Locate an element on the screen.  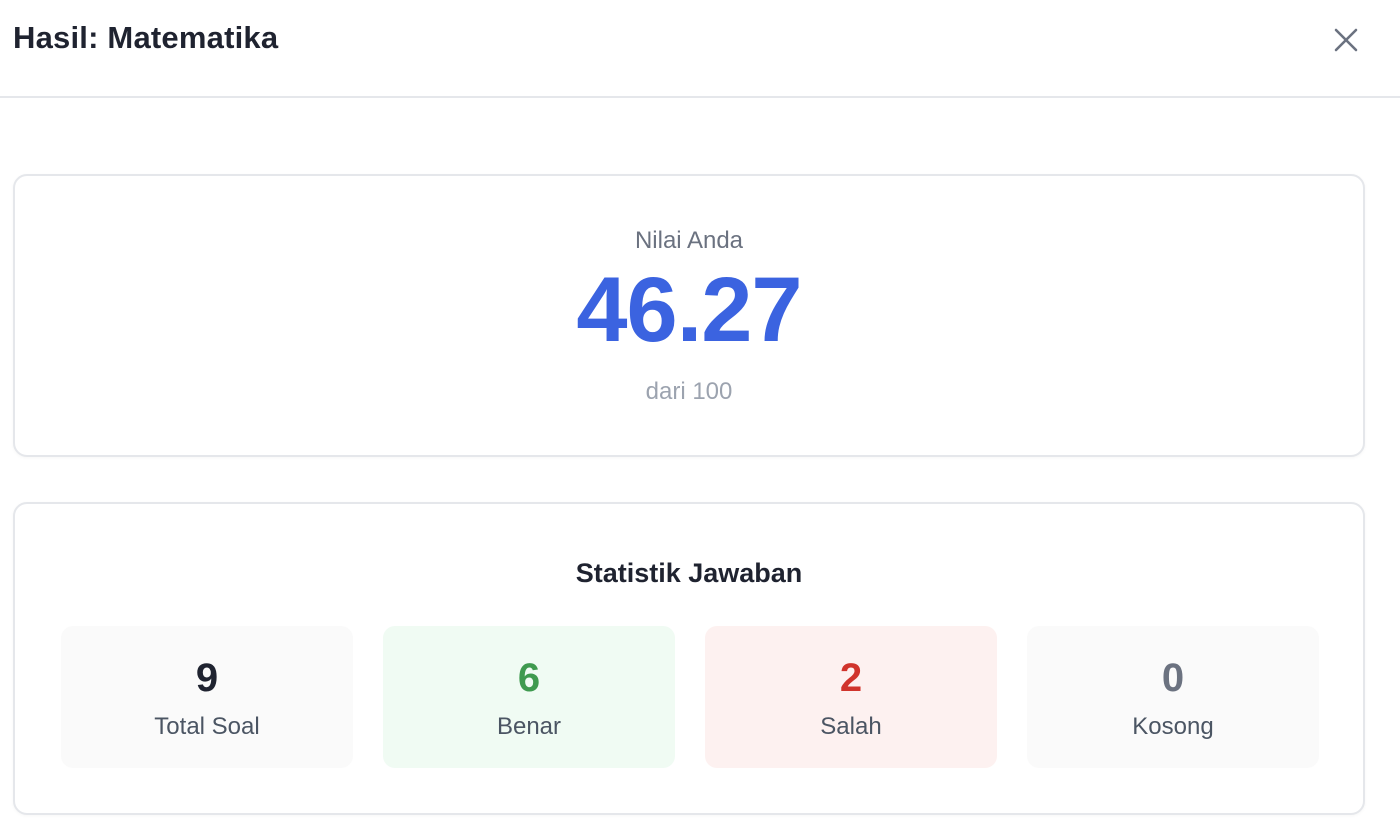
stats-title: Statistik Jawaban is located at coordinates (689, 573).